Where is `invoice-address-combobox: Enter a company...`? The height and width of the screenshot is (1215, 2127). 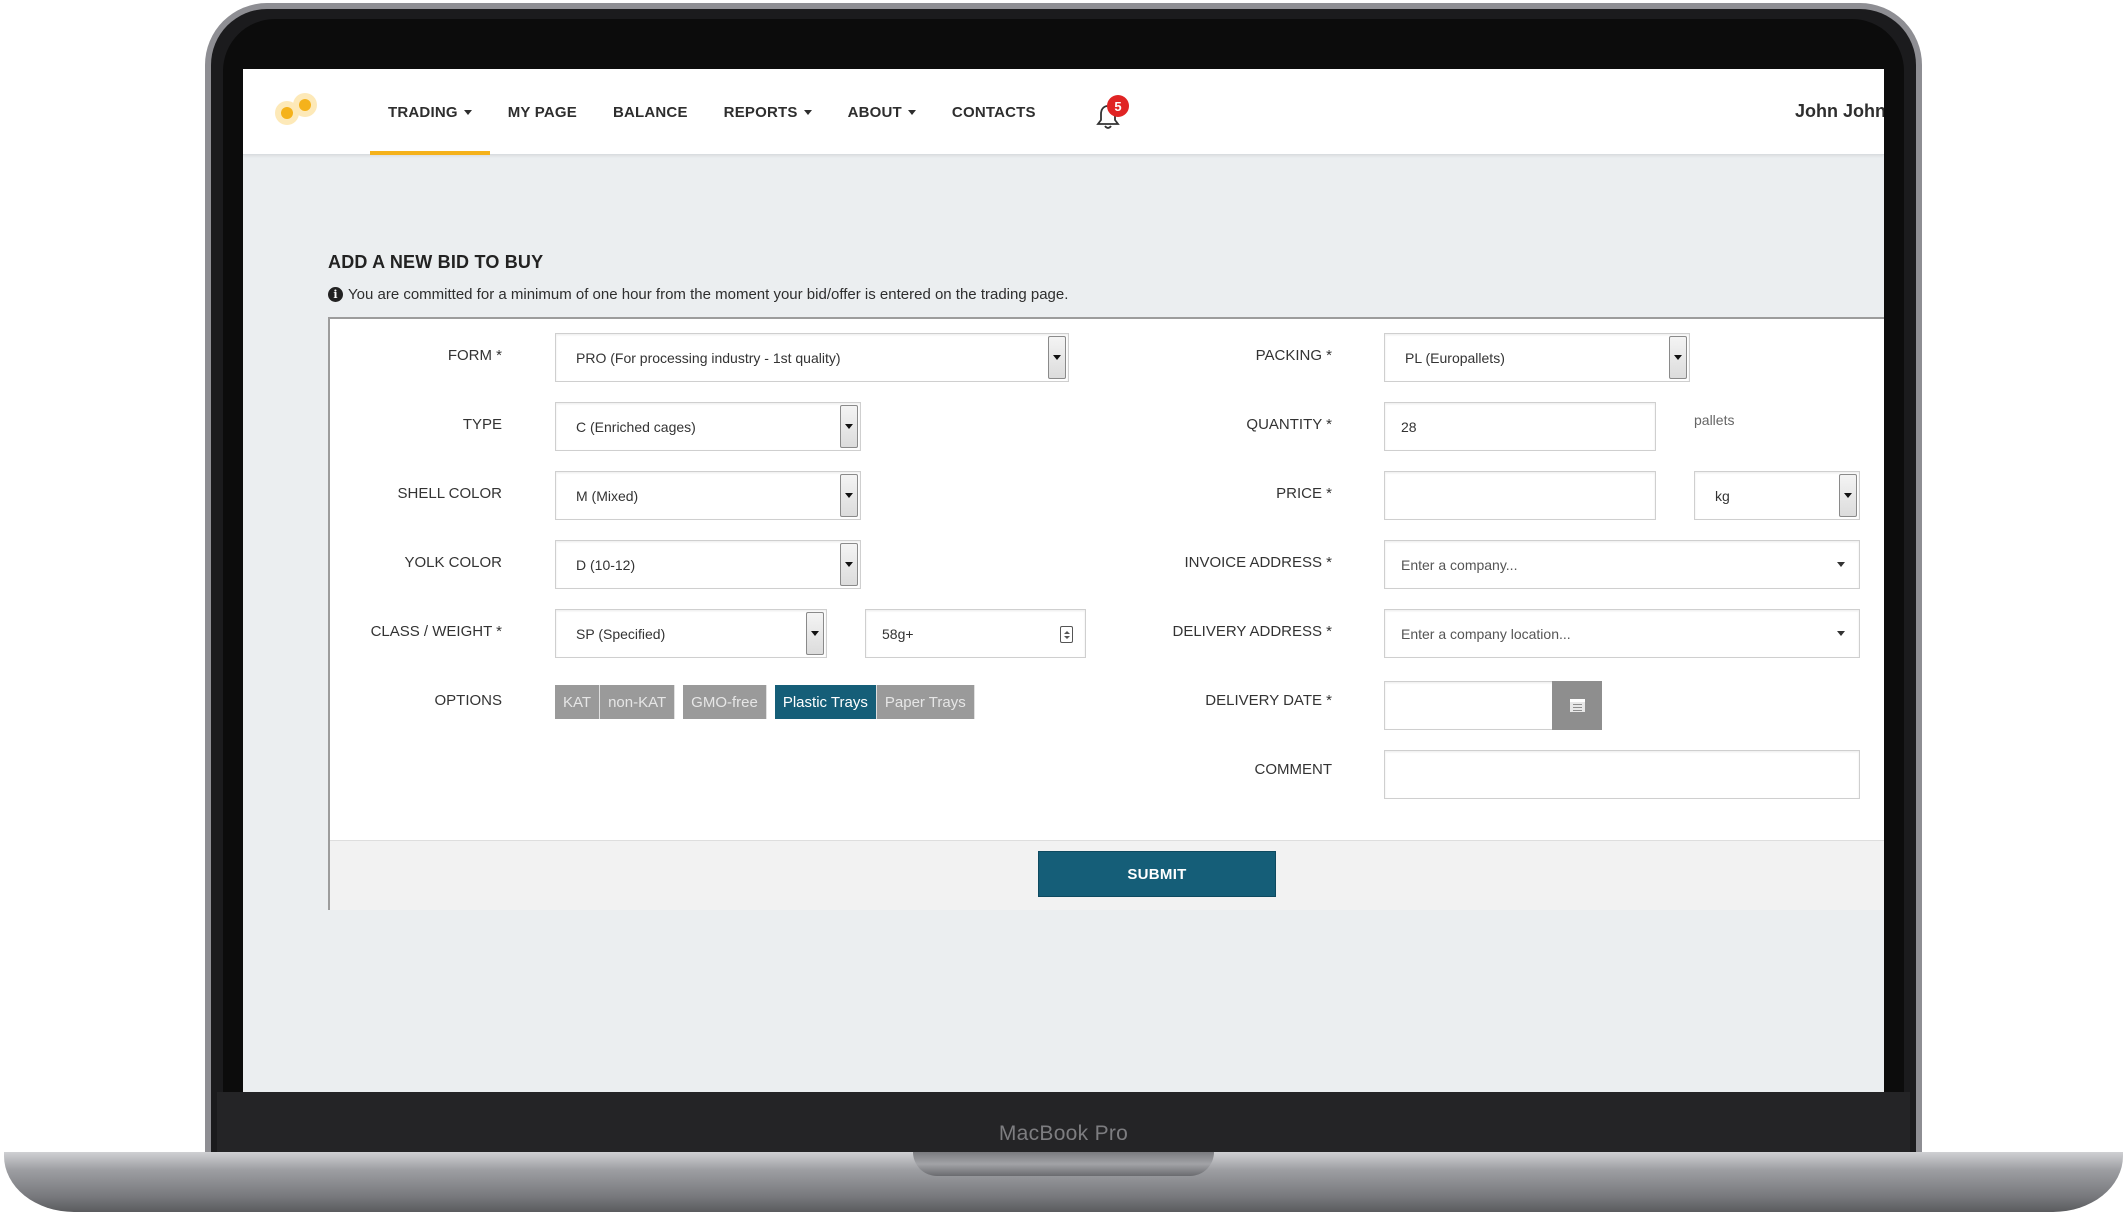
invoice-address-combobox: Enter a company... is located at coordinates (1622, 564).